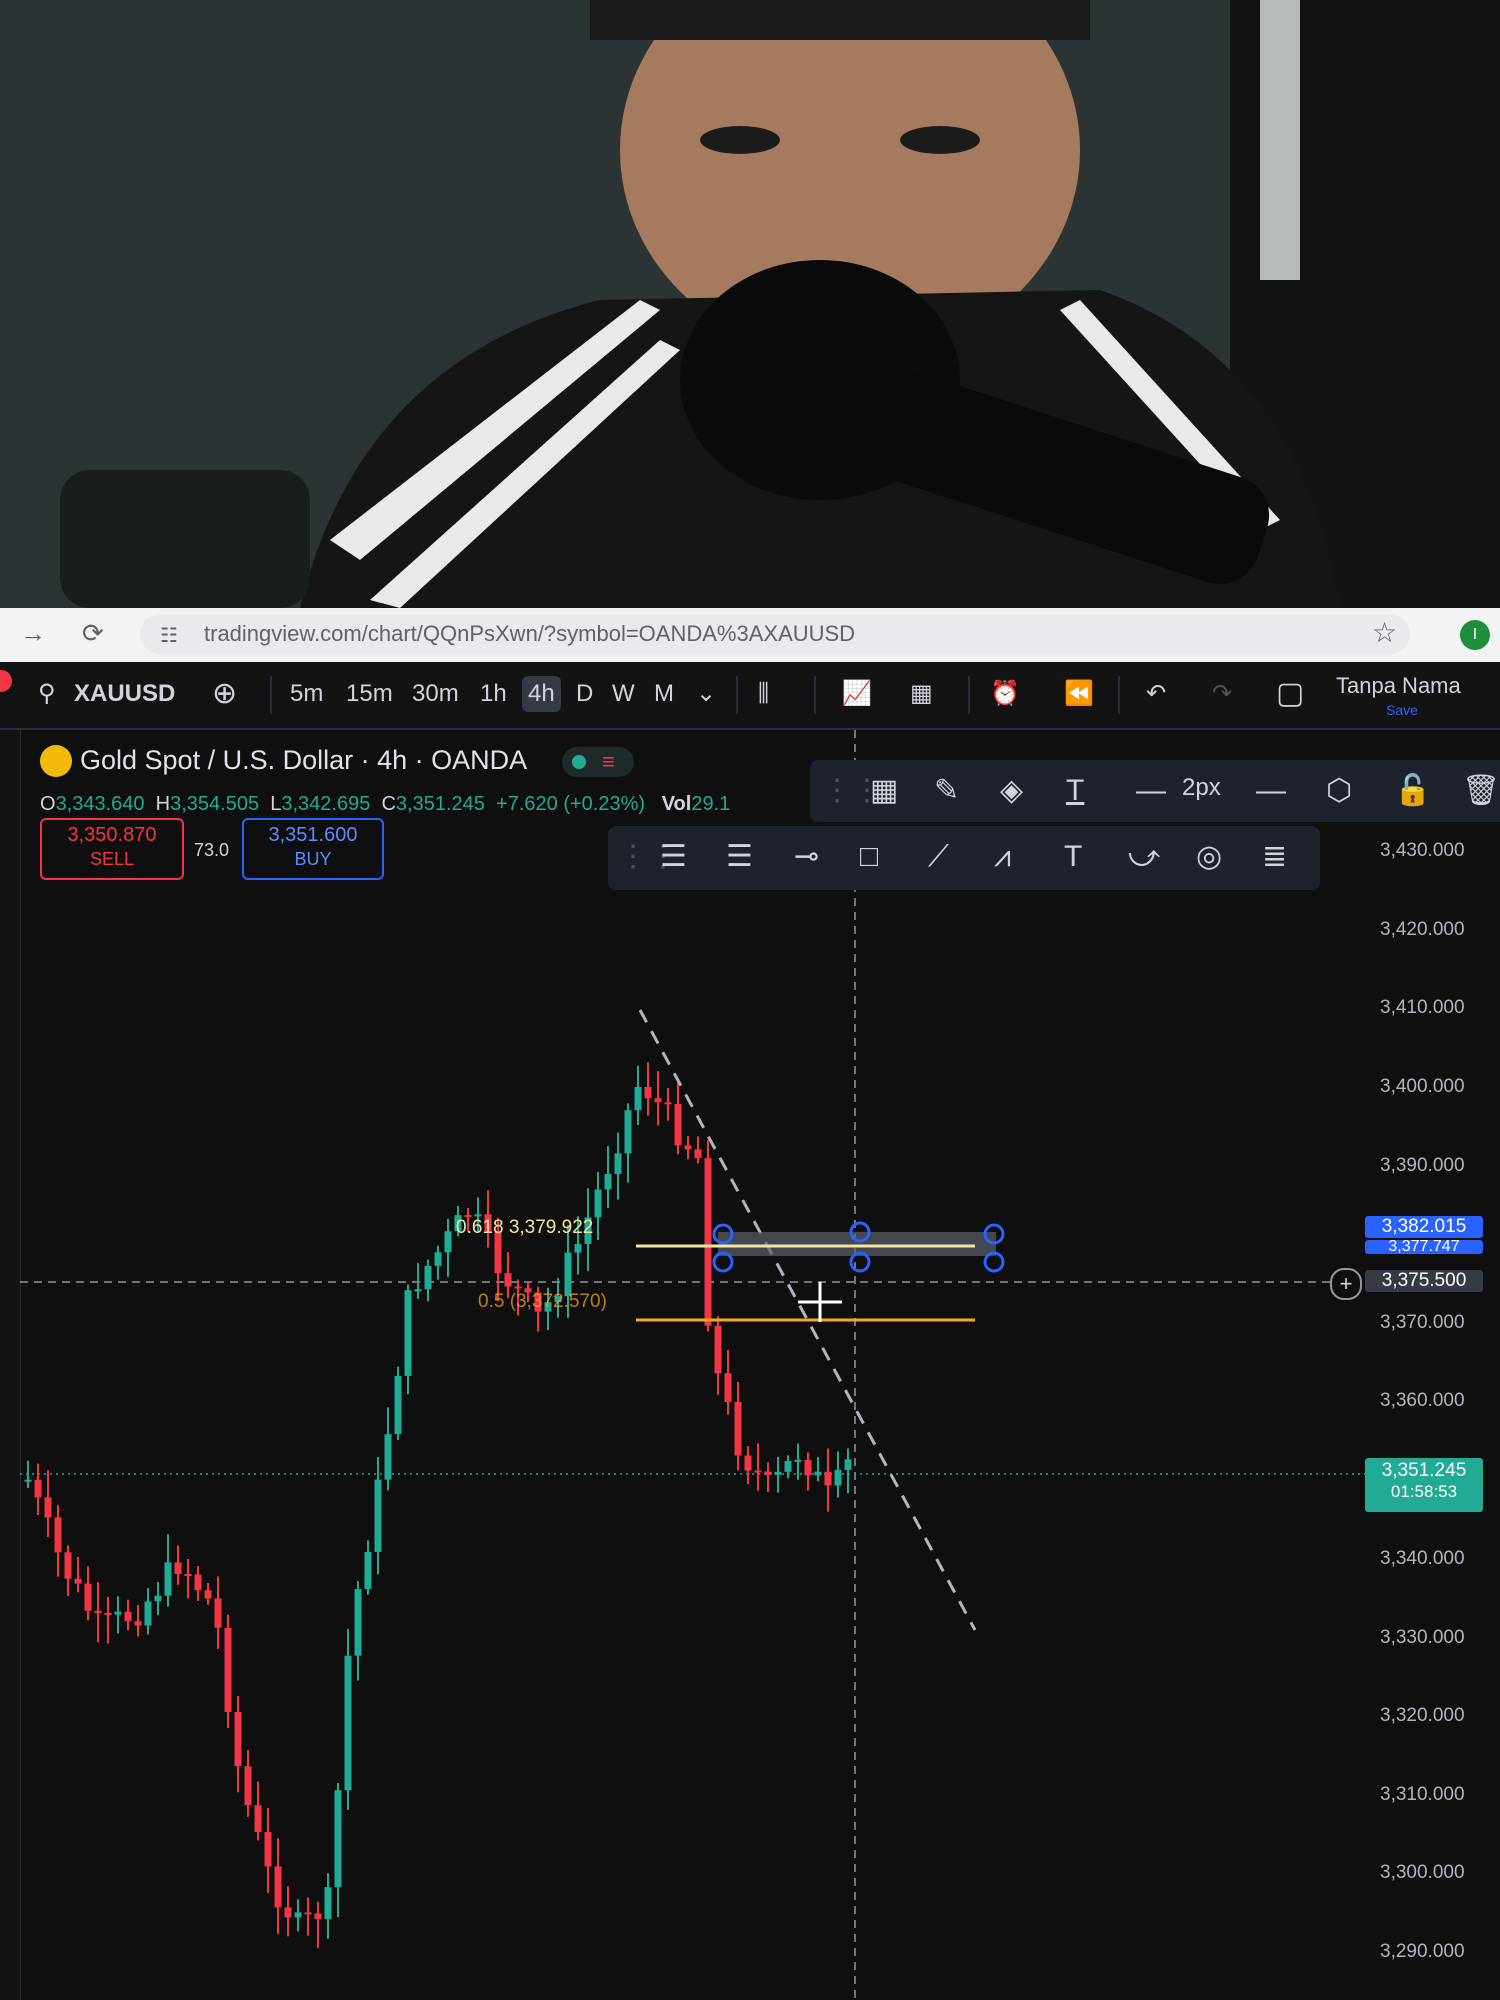  I want to click on site-settings-icon: ☷, so click(169, 635).